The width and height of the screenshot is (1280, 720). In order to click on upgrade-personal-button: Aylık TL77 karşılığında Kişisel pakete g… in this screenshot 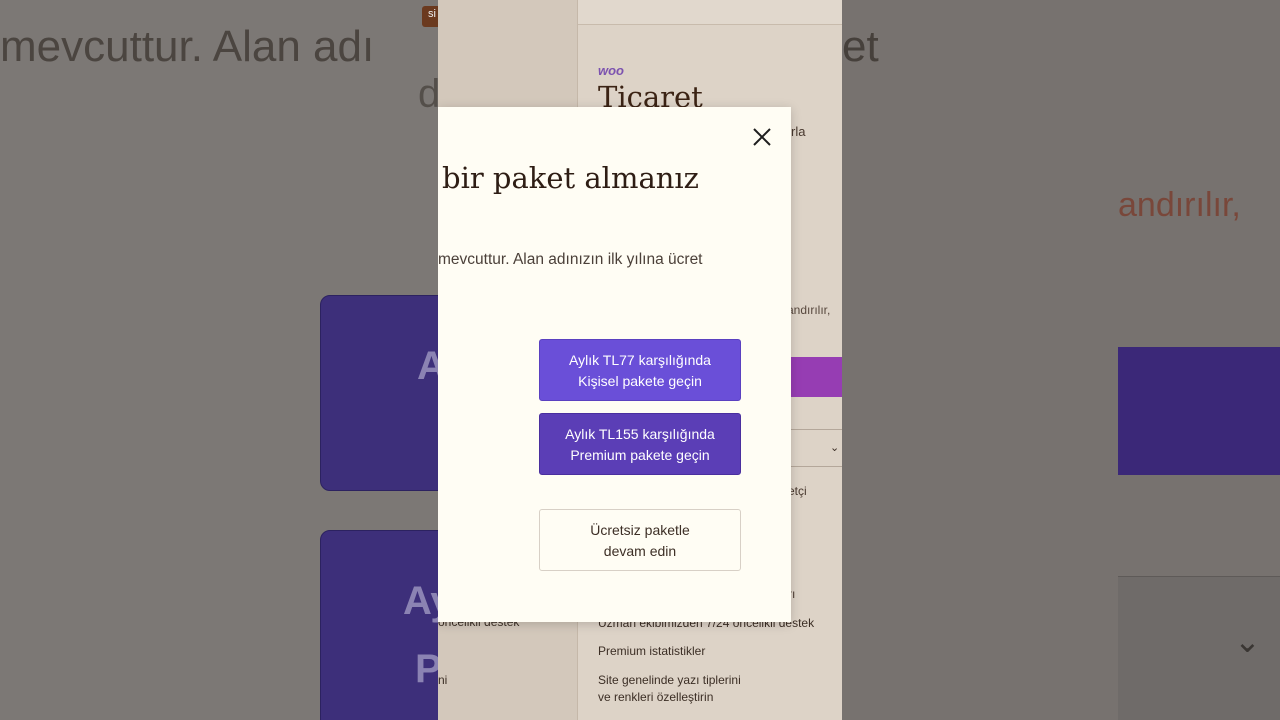, I will do `click(640, 370)`.